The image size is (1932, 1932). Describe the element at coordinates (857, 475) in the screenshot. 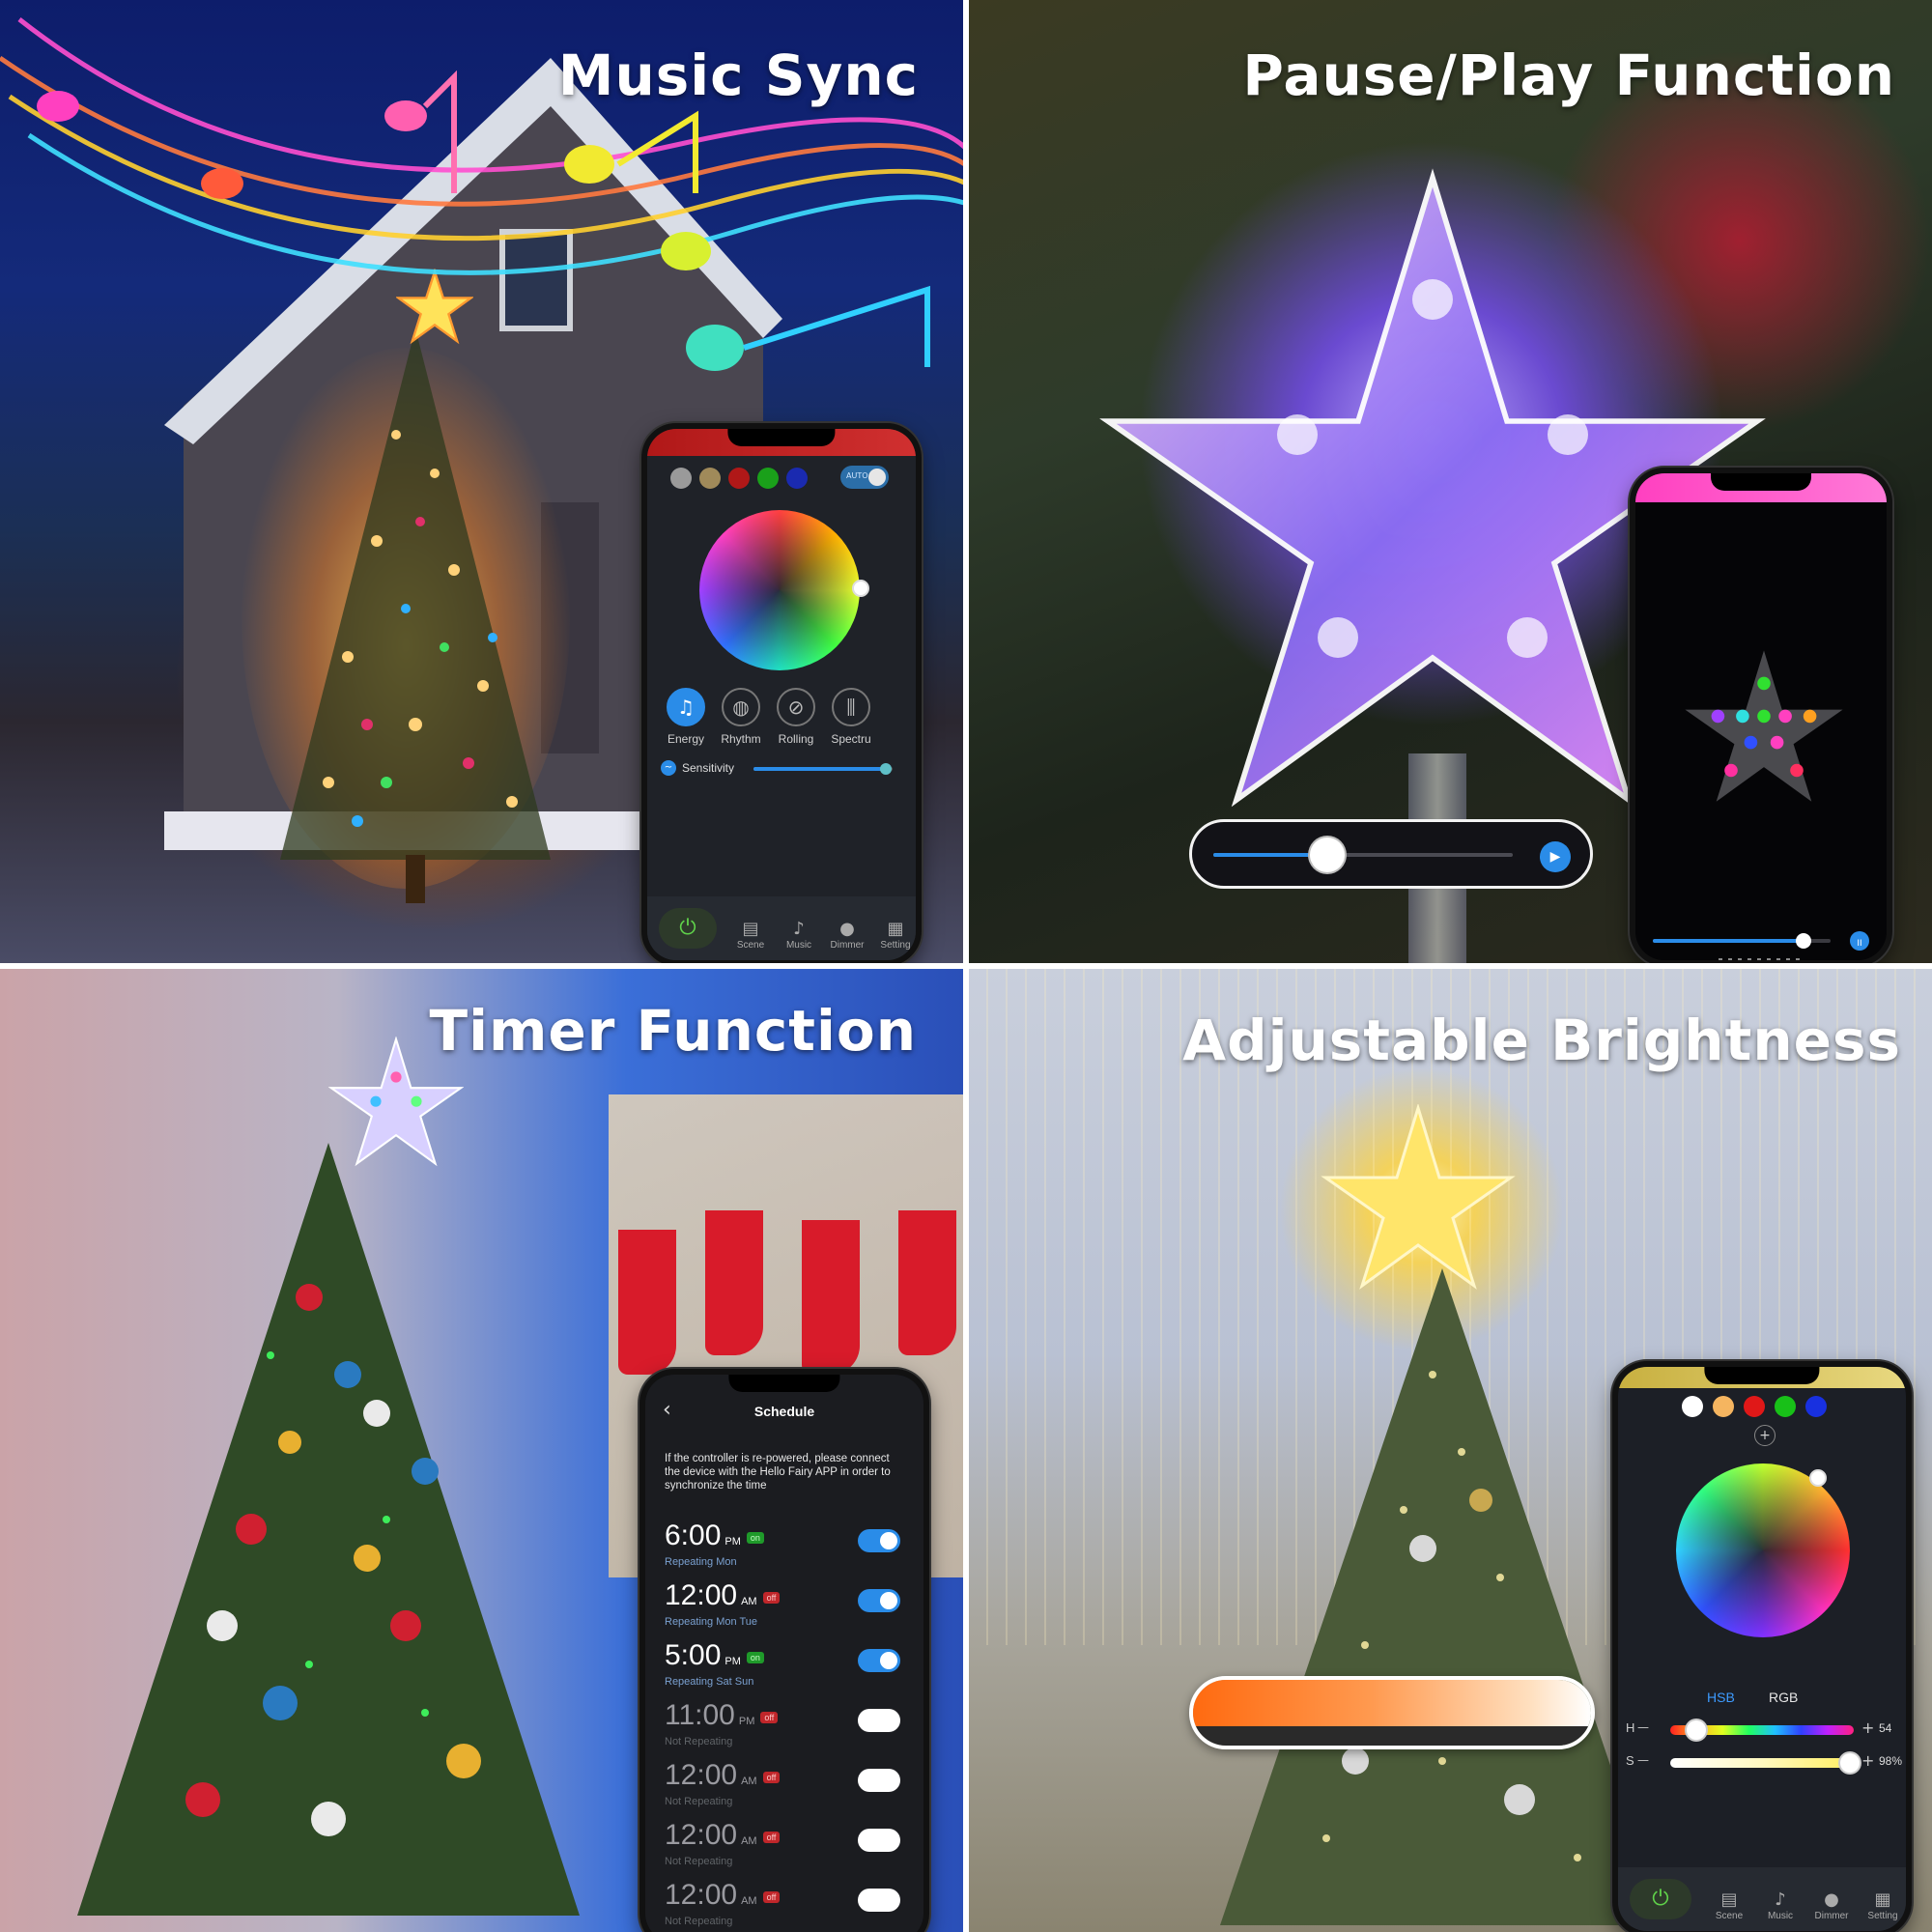

I see `auto-toggle-label: AUTO` at that location.